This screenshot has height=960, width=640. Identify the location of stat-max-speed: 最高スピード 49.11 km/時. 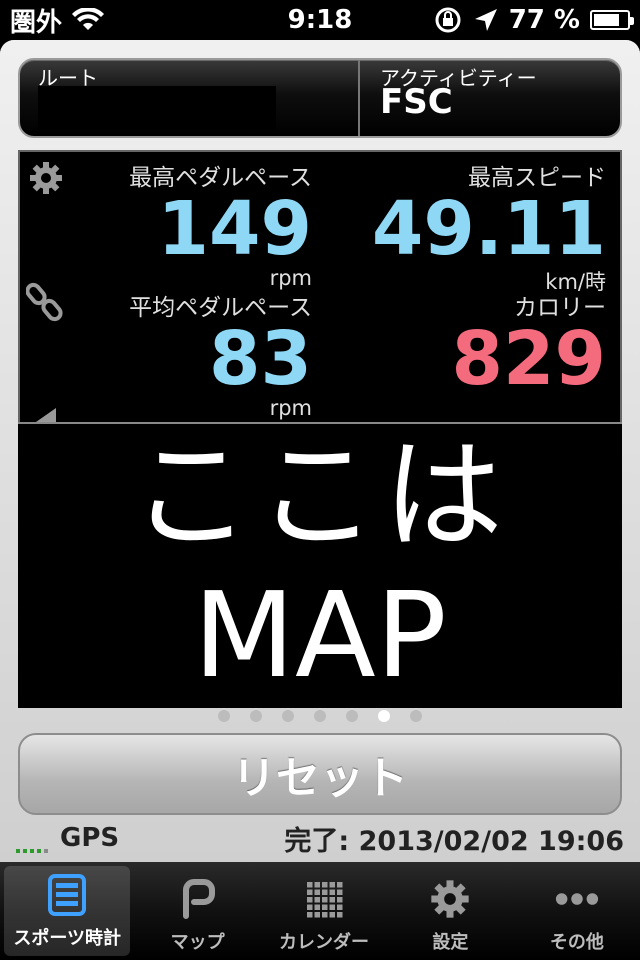
(489, 227).